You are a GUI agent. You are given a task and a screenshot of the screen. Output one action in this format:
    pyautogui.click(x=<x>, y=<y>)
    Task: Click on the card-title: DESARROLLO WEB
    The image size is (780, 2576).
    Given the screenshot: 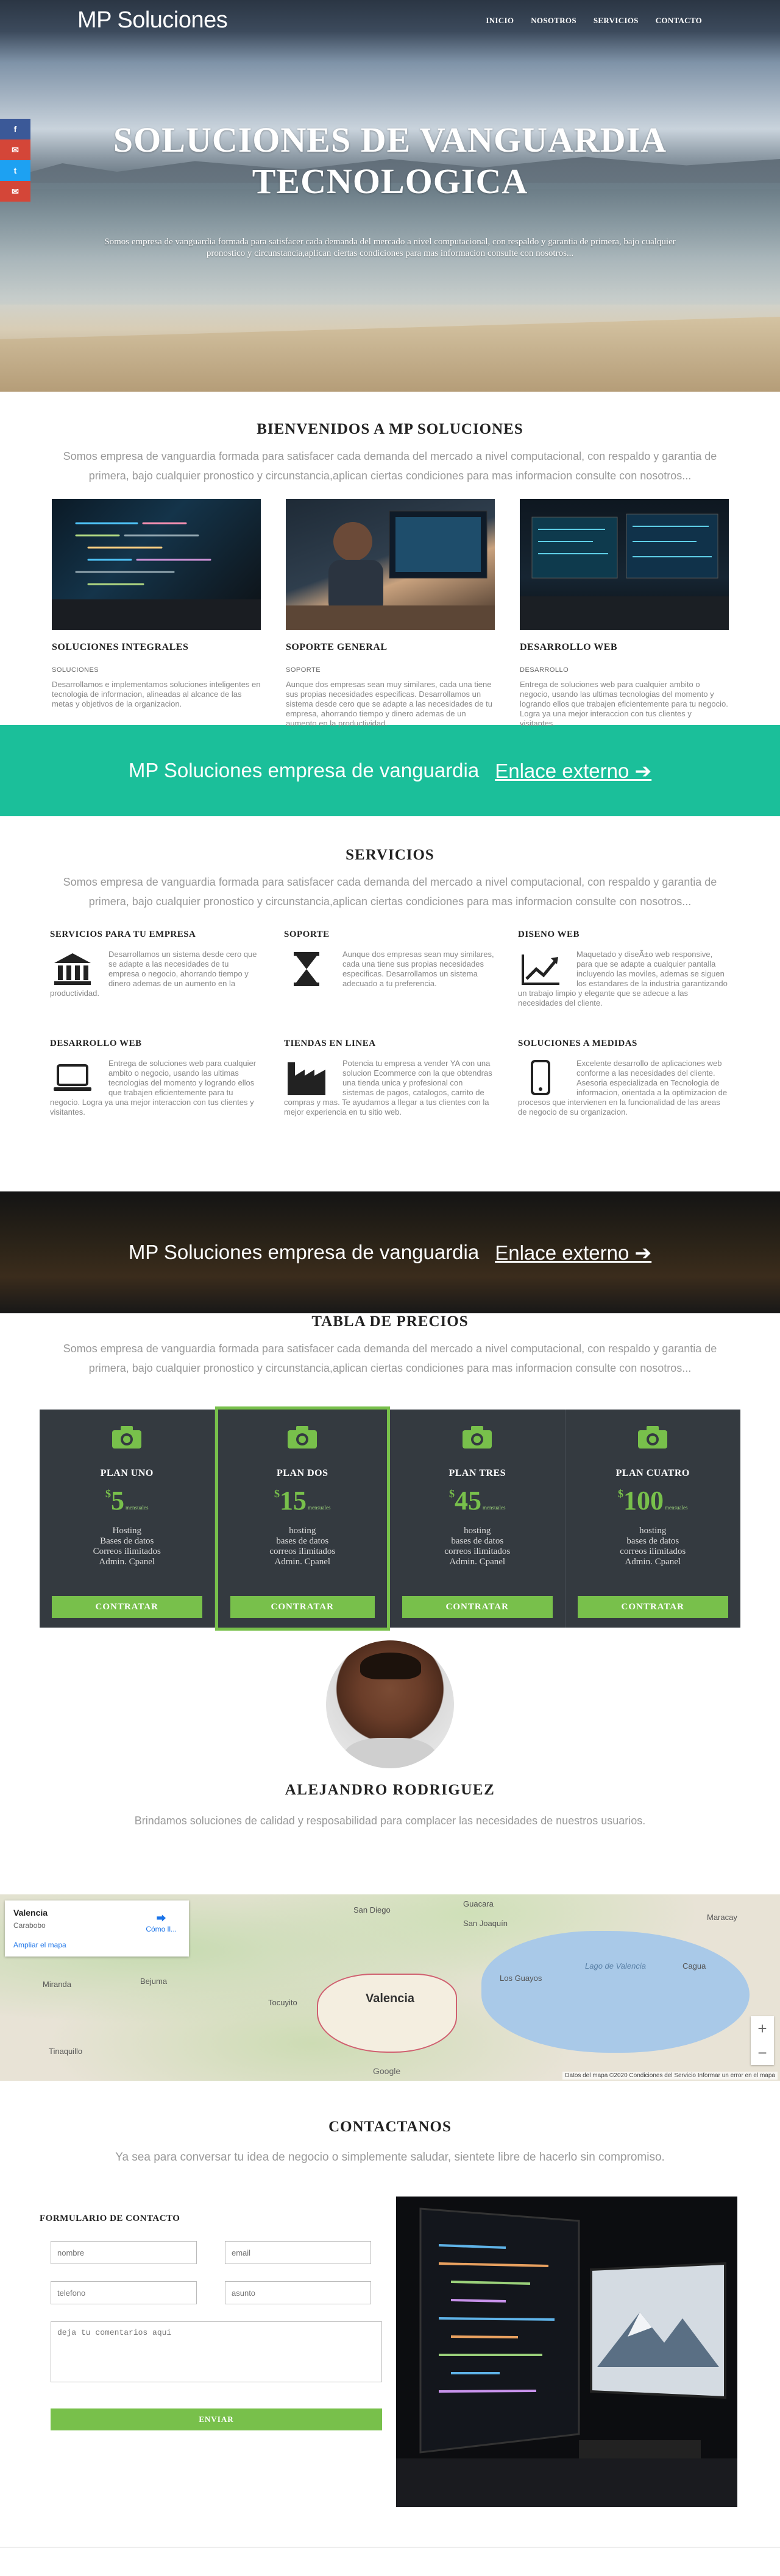 What is the action you would take?
    pyautogui.click(x=569, y=647)
    